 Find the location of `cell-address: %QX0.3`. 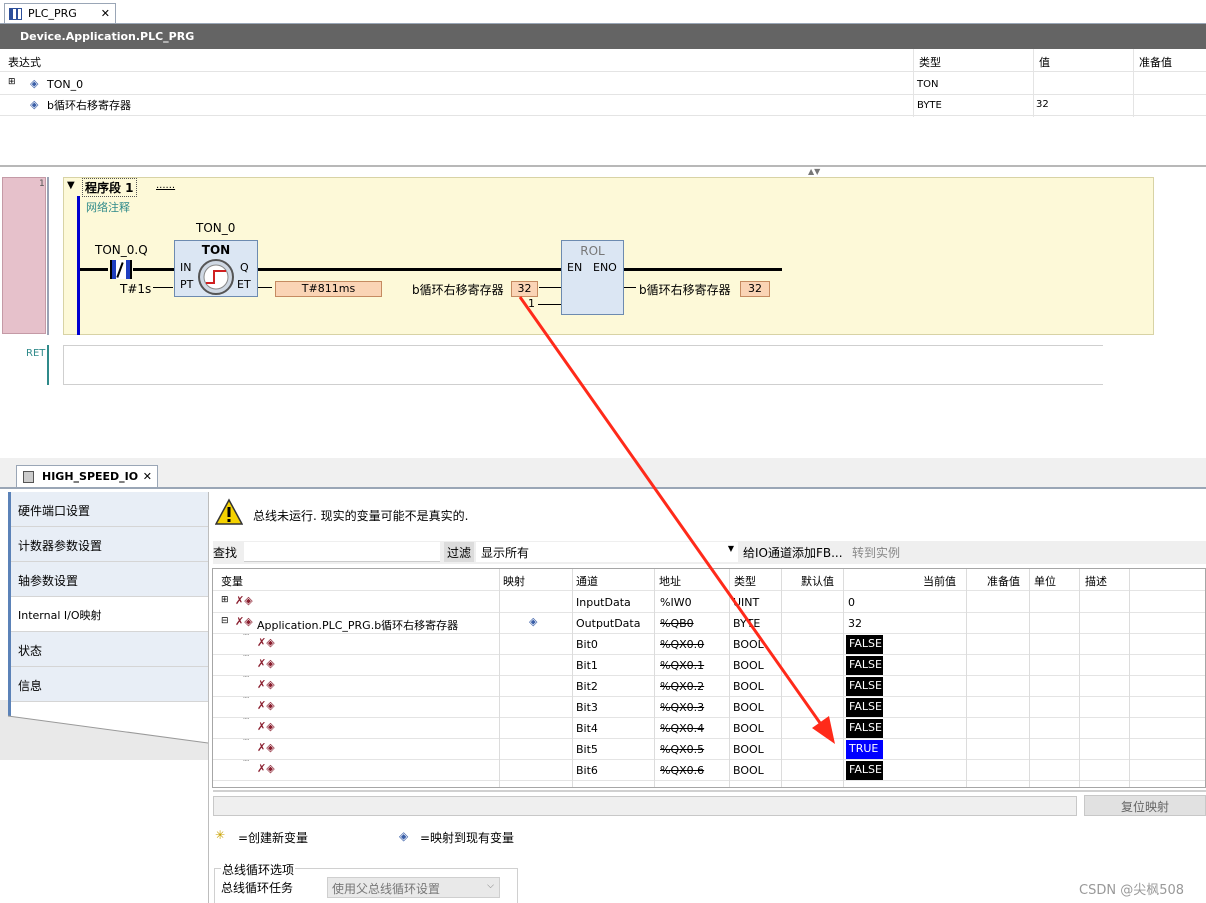

cell-address: %QX0.3 is located at coordinates (682, 707).